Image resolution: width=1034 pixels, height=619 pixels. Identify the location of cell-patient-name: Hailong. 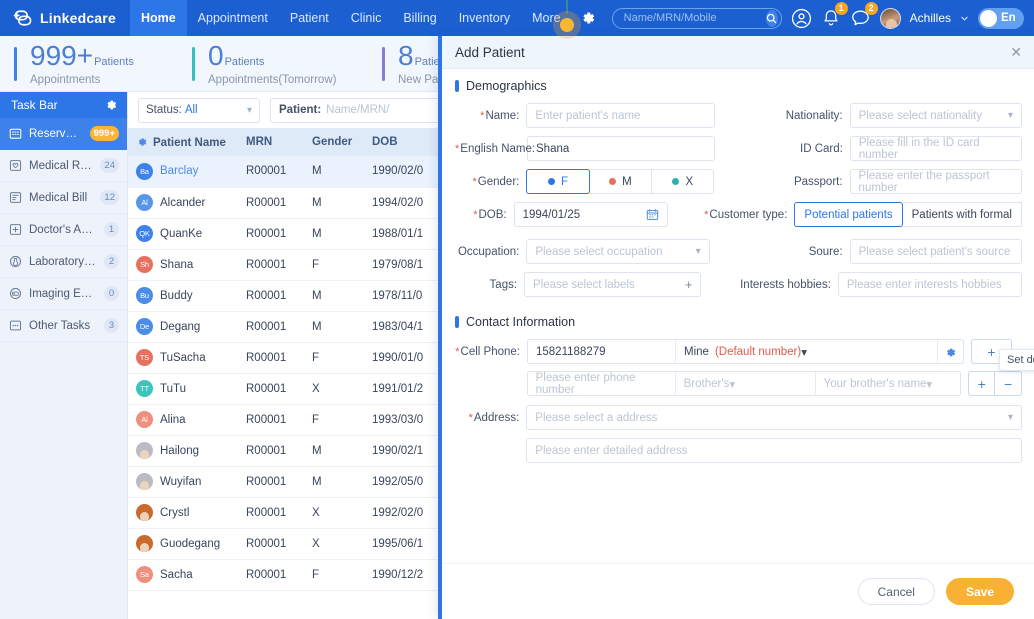
(183, 451).